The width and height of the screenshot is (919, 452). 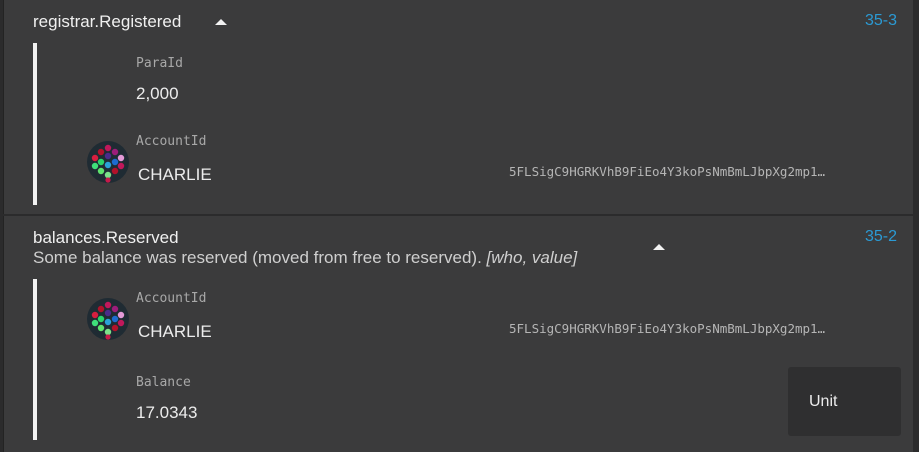 I want to click on field-label-paraid: ParaId, so click(x=159, y=63).